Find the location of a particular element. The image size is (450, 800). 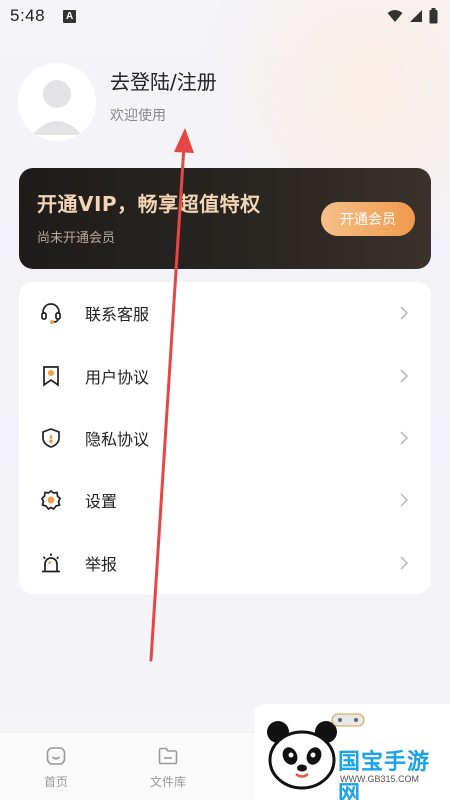

profile-section: 去登陆/注册 欢迎使用 is located at coordinates (218, 102).